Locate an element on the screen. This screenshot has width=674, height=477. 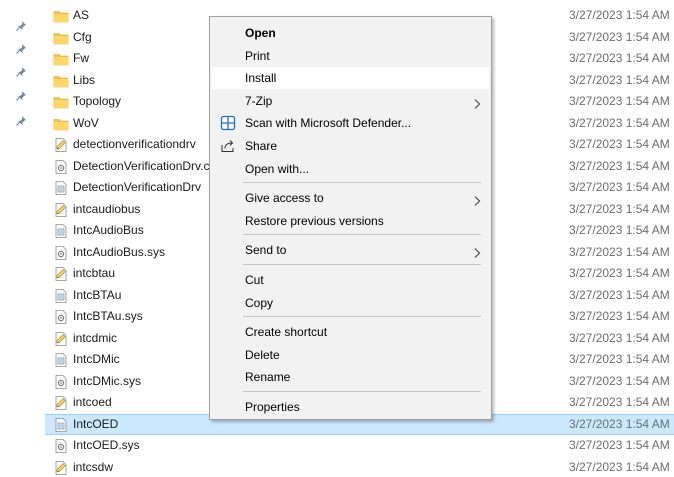
file-name: IntcAudioBus.sys is located at coordinates (119, 251).